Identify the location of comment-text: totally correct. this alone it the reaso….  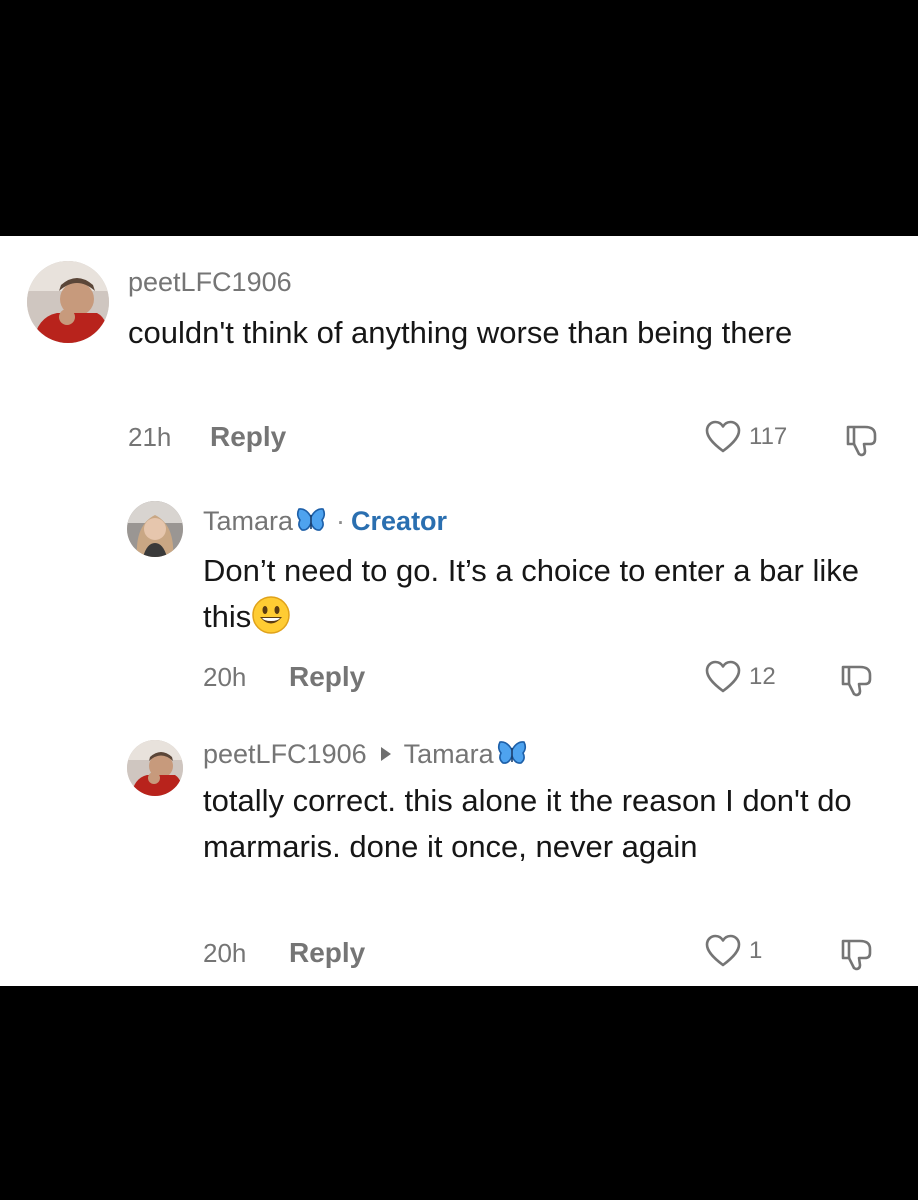
(527, 823).